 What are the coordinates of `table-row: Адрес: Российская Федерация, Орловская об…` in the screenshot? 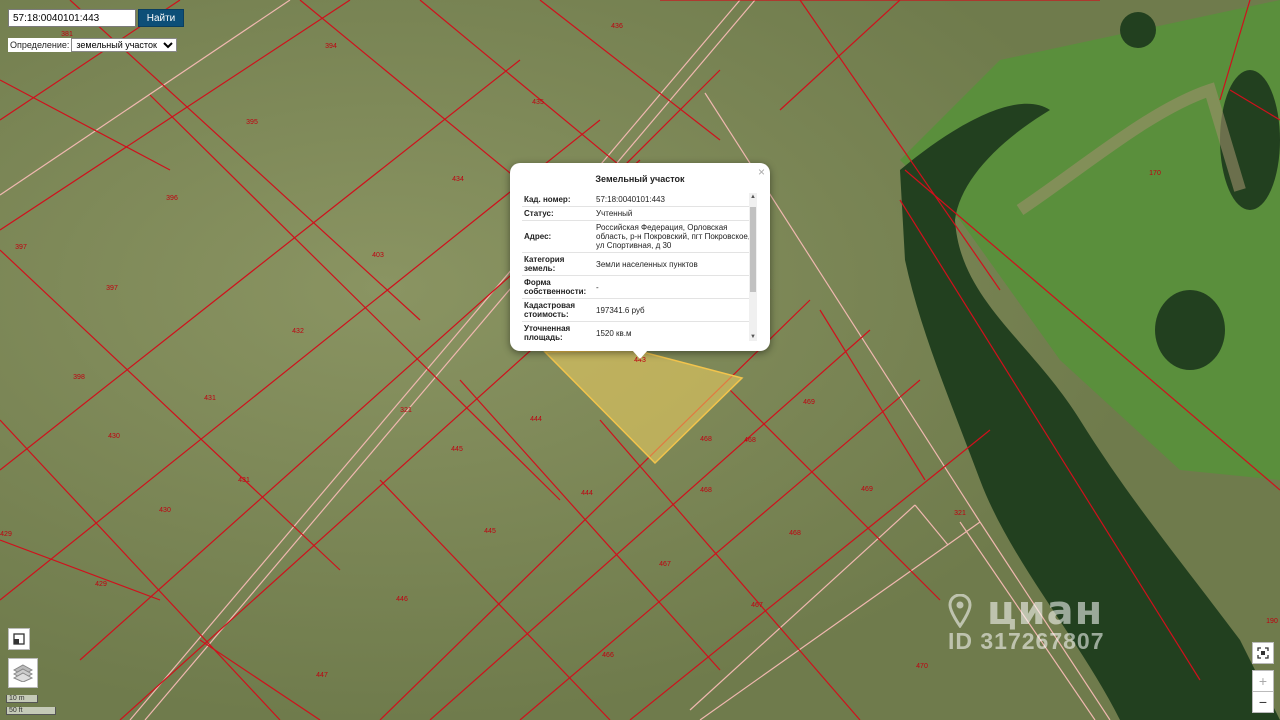 It's located at (639, 236).